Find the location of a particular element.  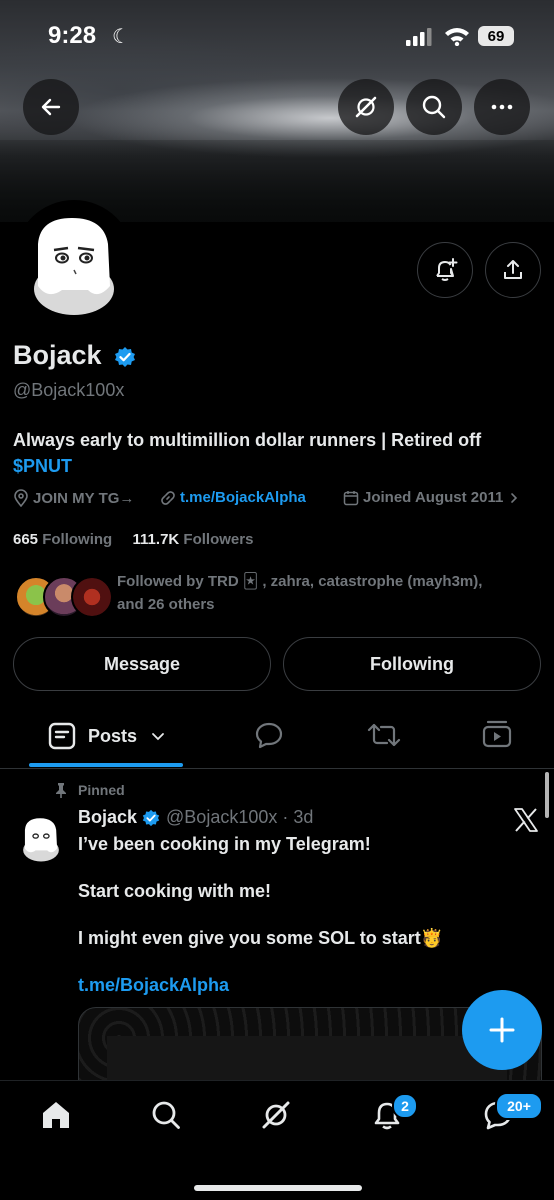

compose-button is located at coordinates (502, 1030).